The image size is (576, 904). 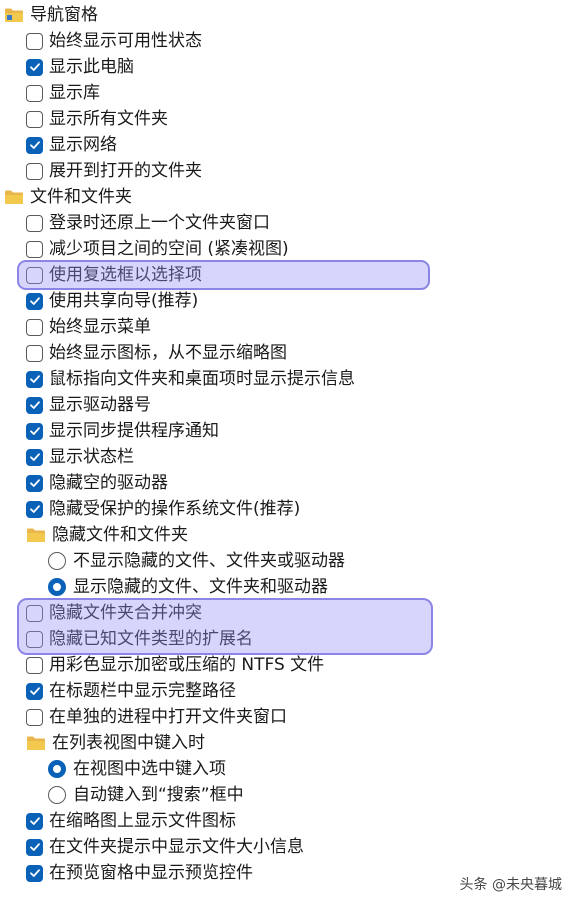 I want to click on watermark: 头条 @未央暮城, so click(x=510, y=885).